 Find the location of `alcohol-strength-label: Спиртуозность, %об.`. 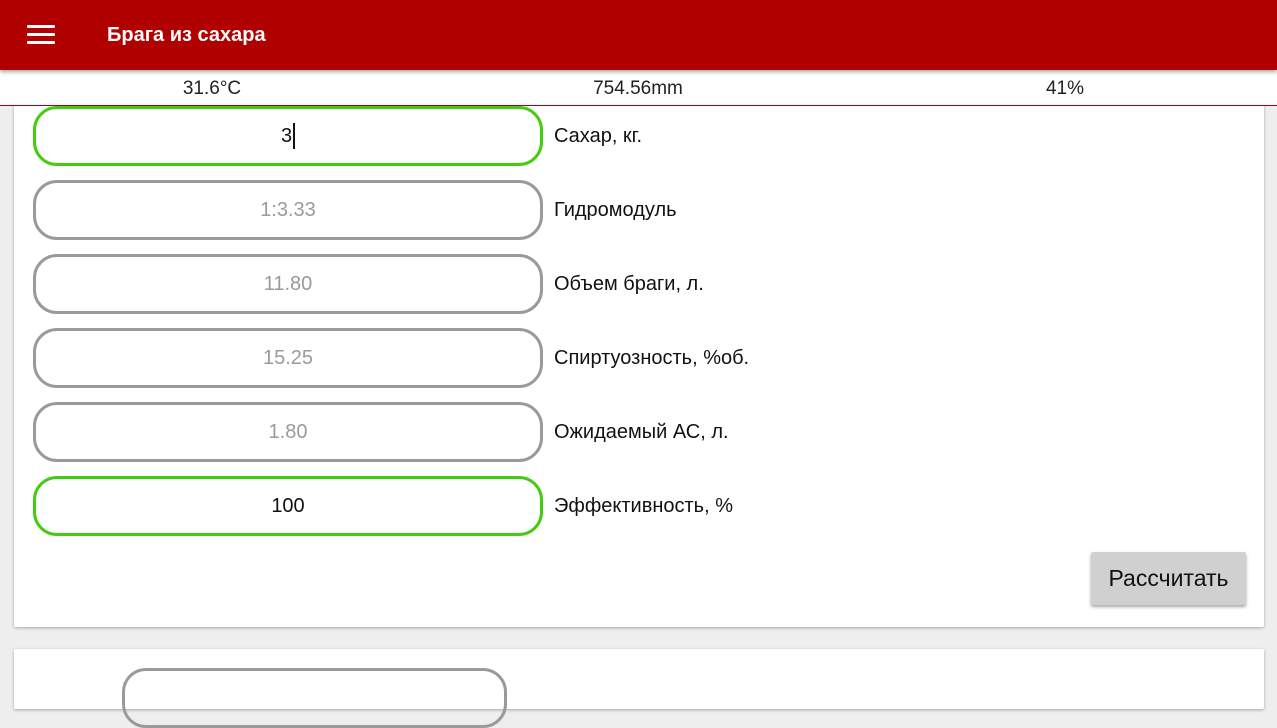

alcohol-strength-label: Спиртуозность, %об. is located at coordinates (652, 357).